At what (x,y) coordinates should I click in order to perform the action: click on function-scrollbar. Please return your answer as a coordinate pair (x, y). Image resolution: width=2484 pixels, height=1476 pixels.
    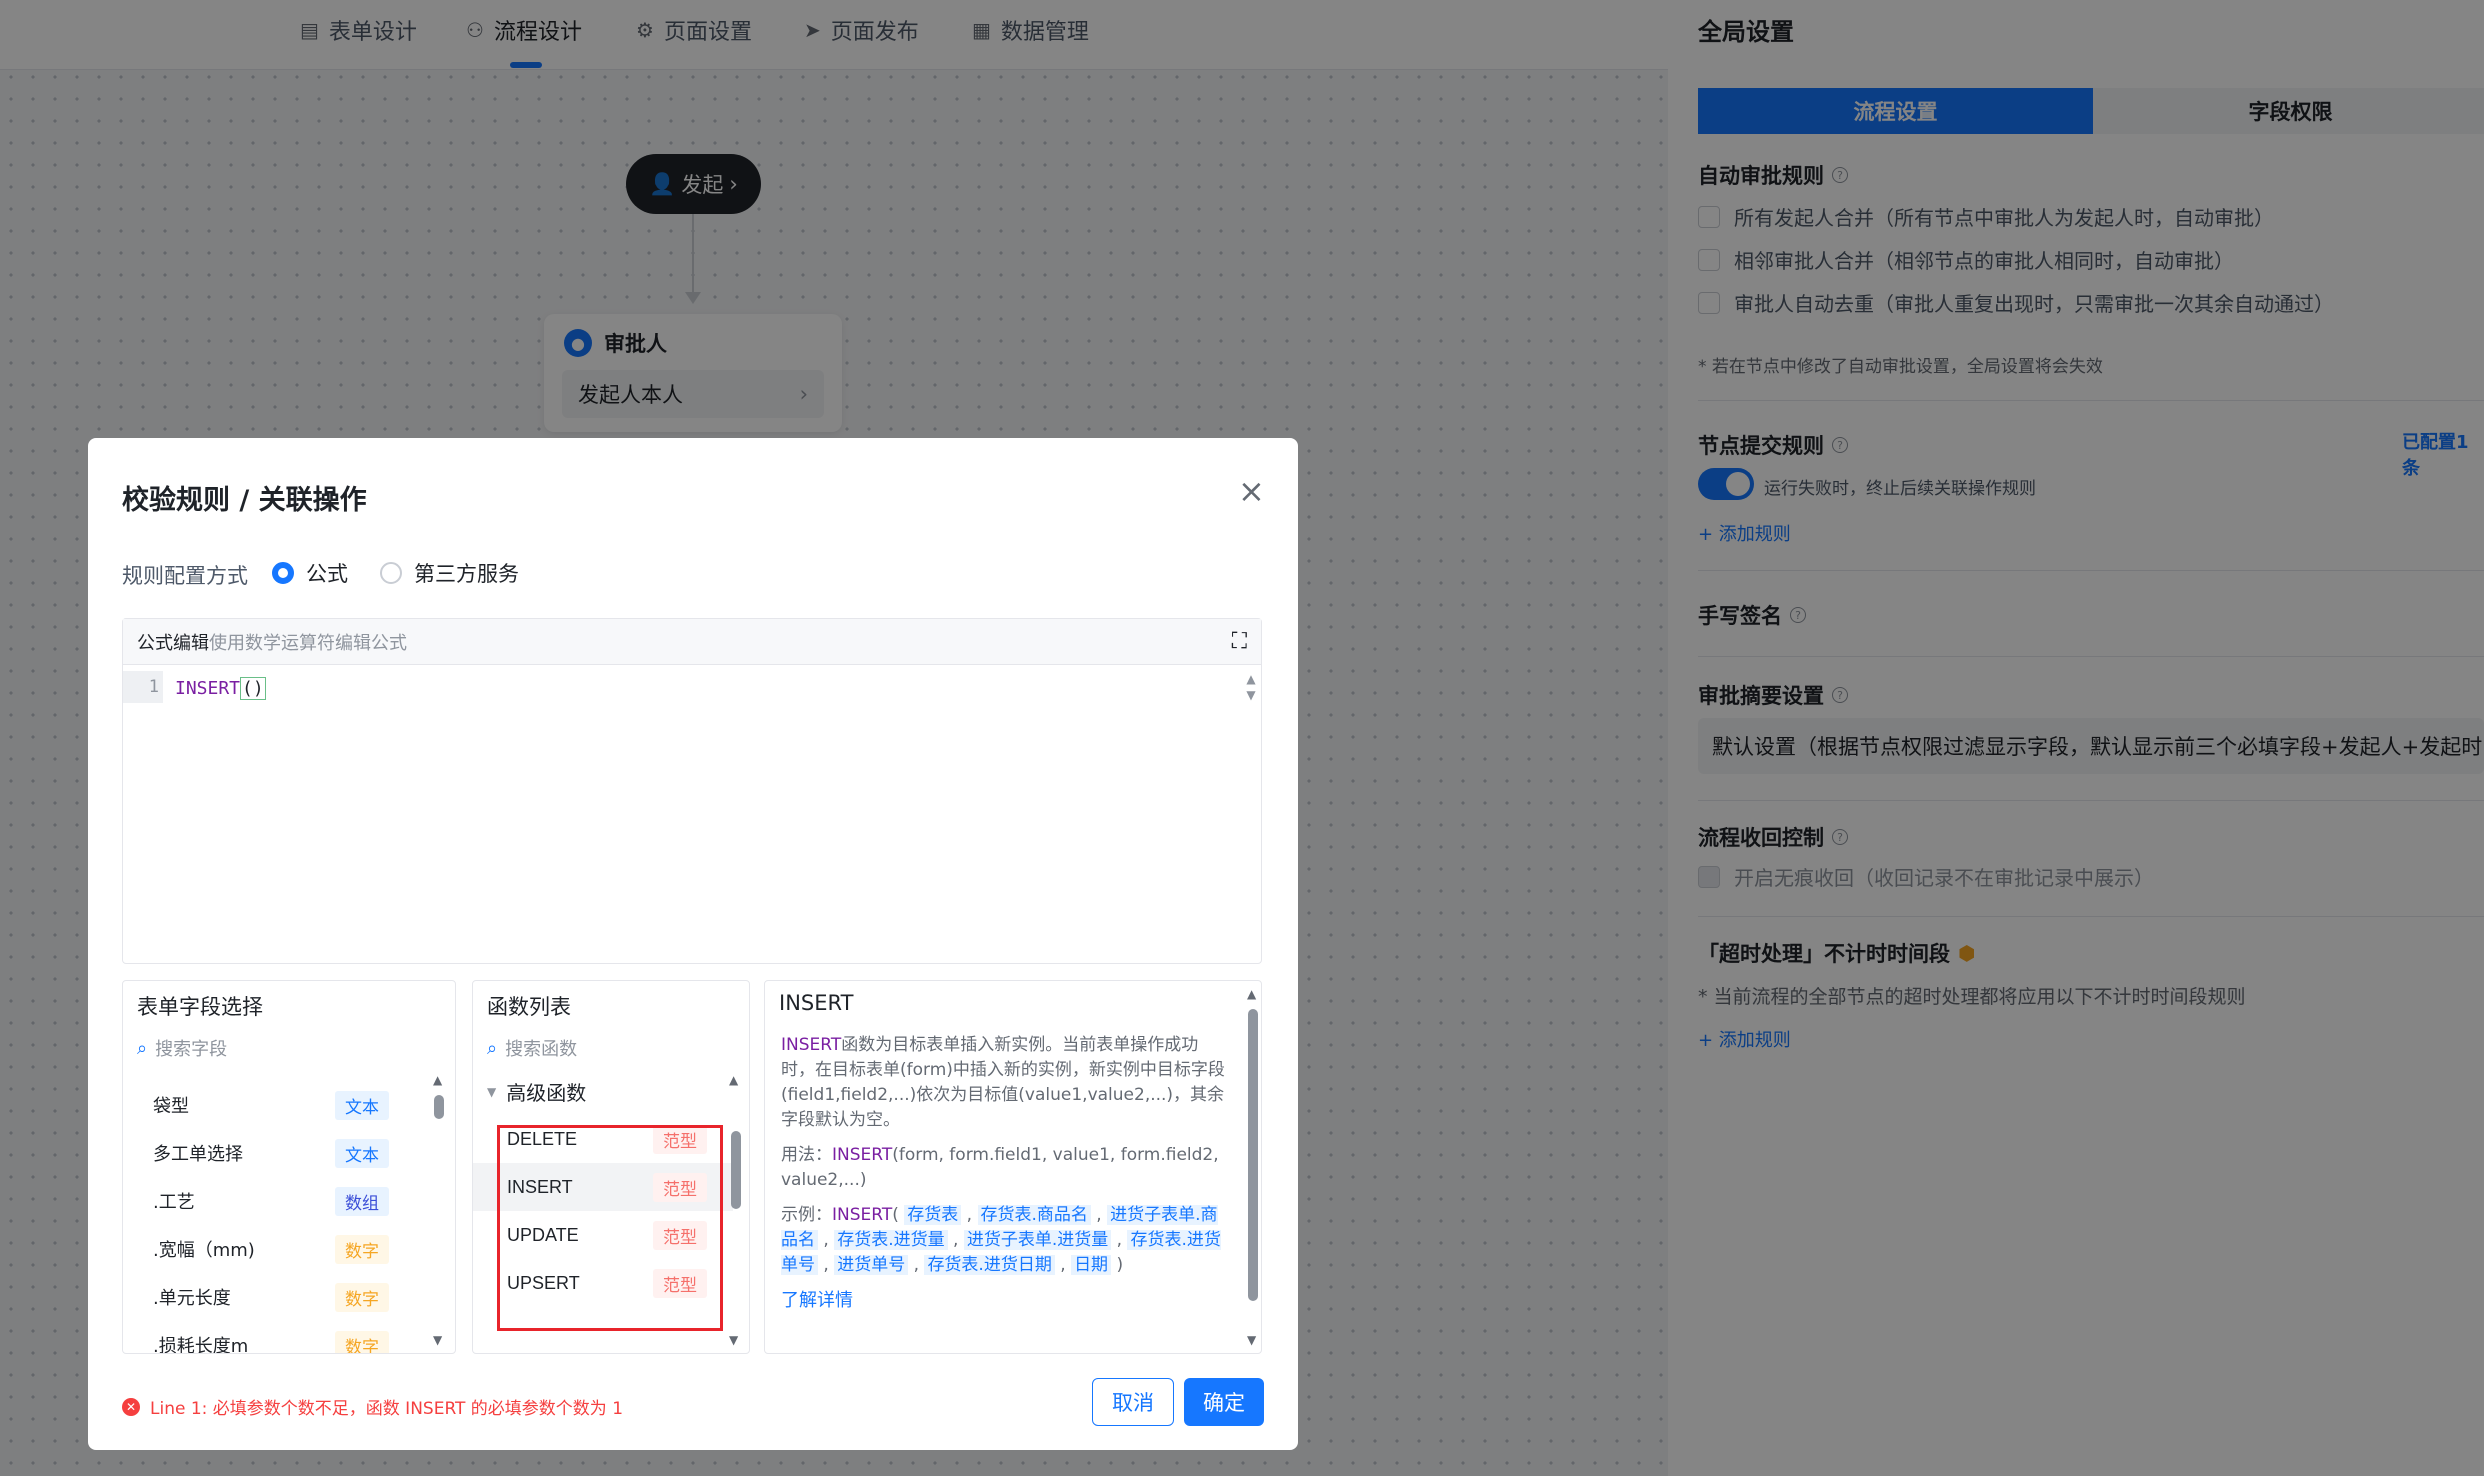
    Looking at the image, I should click on (736, 1170).